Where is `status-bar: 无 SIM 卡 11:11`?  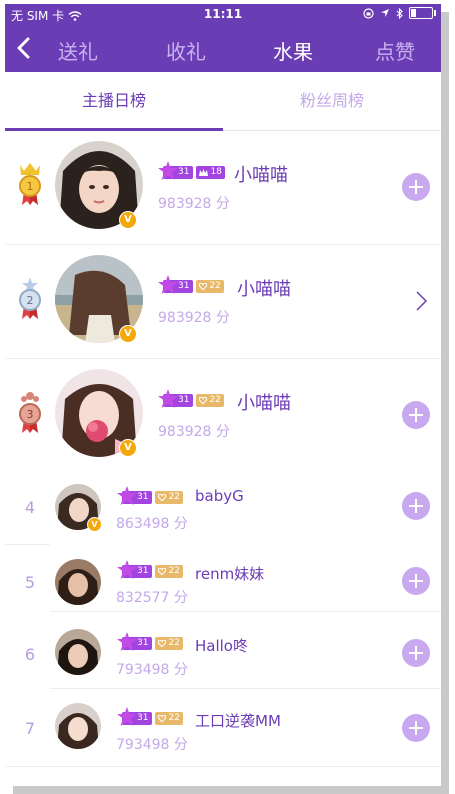
status-bar: 无 SIM 卡 11:11 is located at coordinates (223, 14).